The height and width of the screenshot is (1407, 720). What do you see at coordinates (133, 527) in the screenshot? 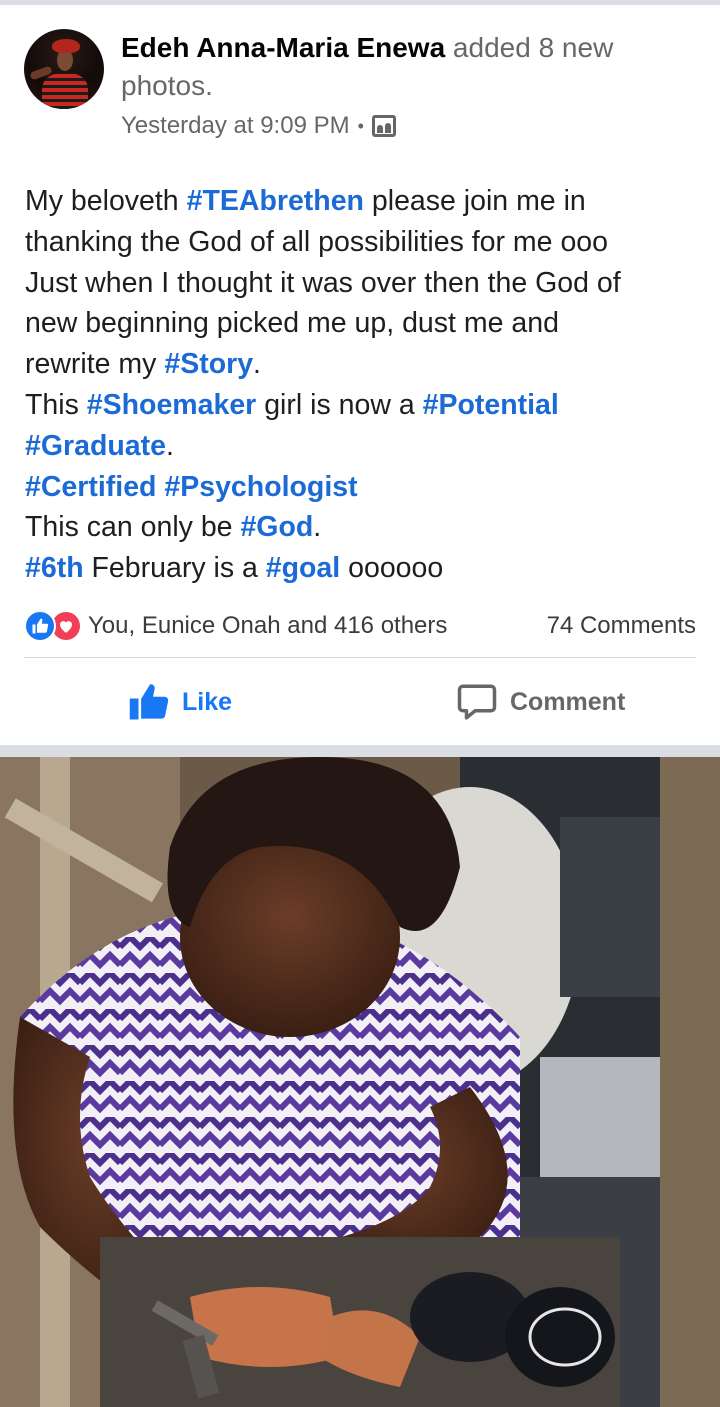
I see `post-text-segment: This can only be` at bounding box center [133, 527].